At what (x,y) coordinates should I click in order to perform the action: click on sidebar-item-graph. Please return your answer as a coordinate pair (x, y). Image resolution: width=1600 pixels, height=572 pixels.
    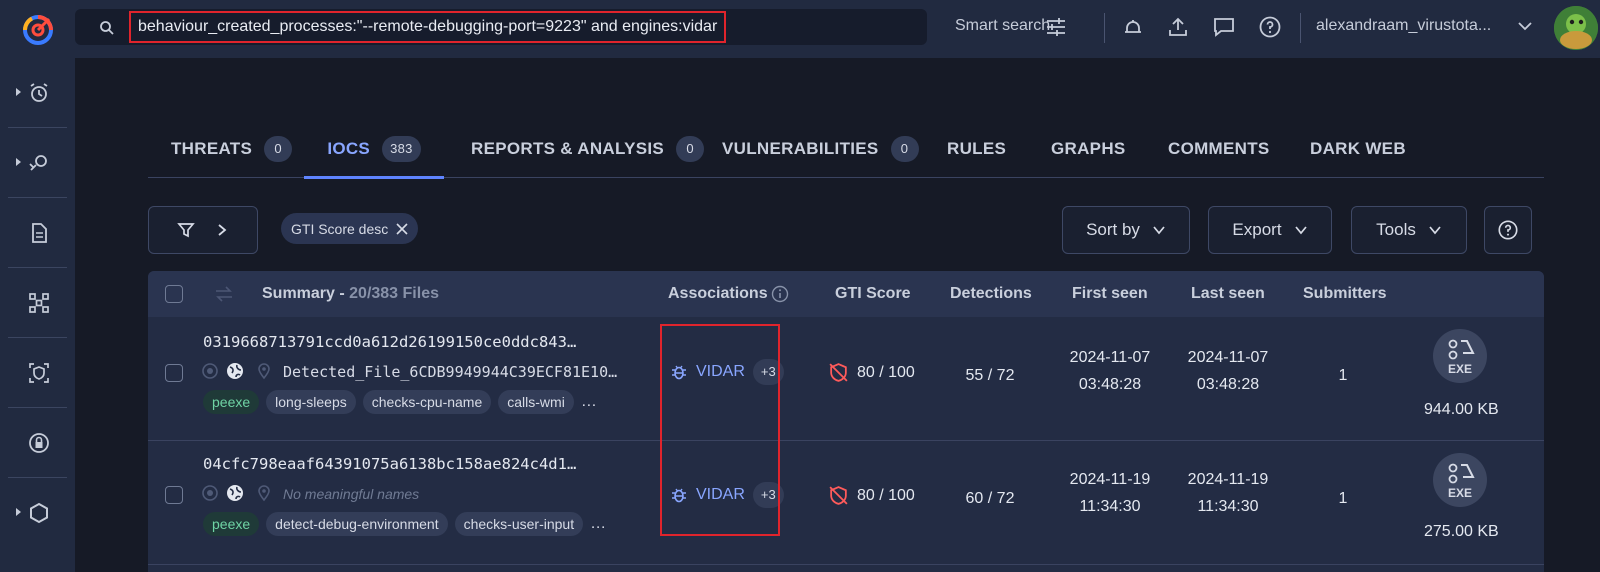
    Looking at the image, I should click on (37, 303).